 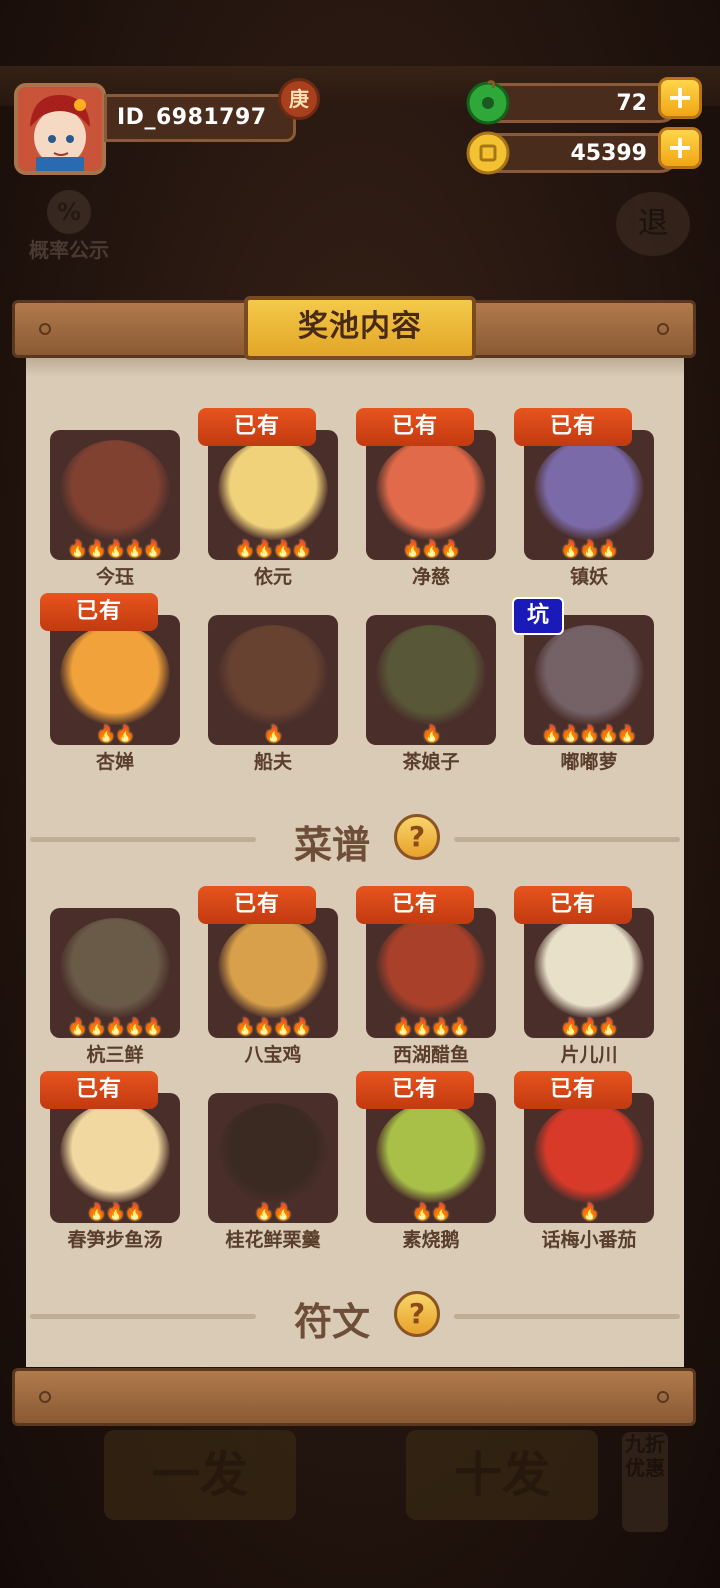 I want to click on runes-section-header: 符文 ?, so click(x=355, y=1315).